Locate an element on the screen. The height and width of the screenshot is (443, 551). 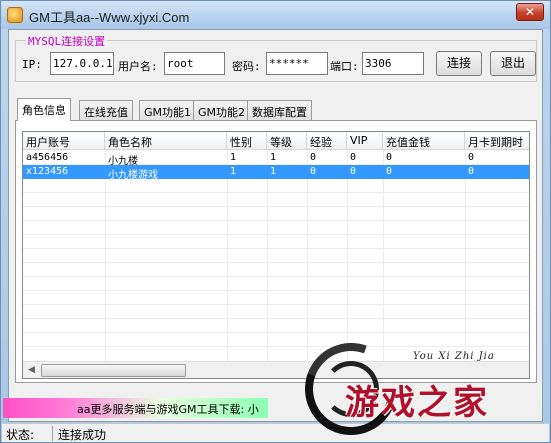
scroll-thumb is located at coordinates (113, 370).